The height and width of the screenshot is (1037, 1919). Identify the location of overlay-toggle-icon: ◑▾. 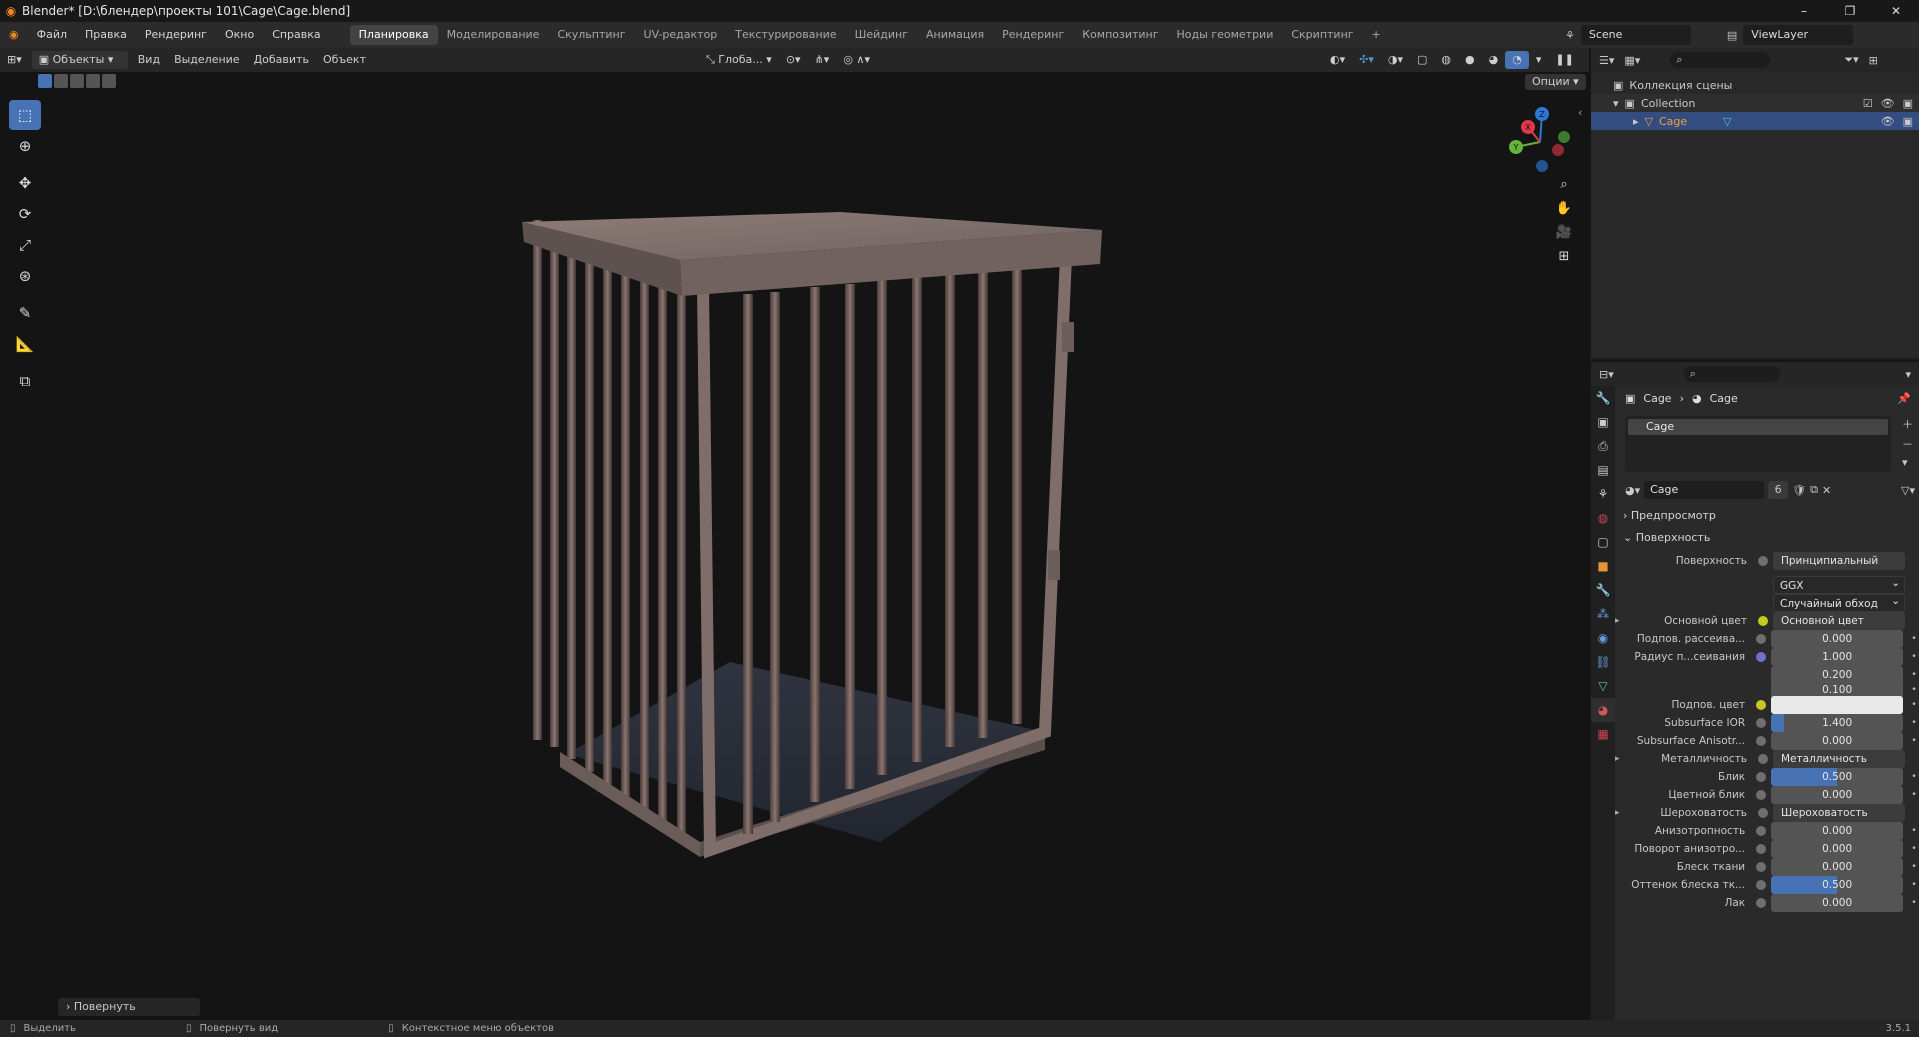
(1395, 60).